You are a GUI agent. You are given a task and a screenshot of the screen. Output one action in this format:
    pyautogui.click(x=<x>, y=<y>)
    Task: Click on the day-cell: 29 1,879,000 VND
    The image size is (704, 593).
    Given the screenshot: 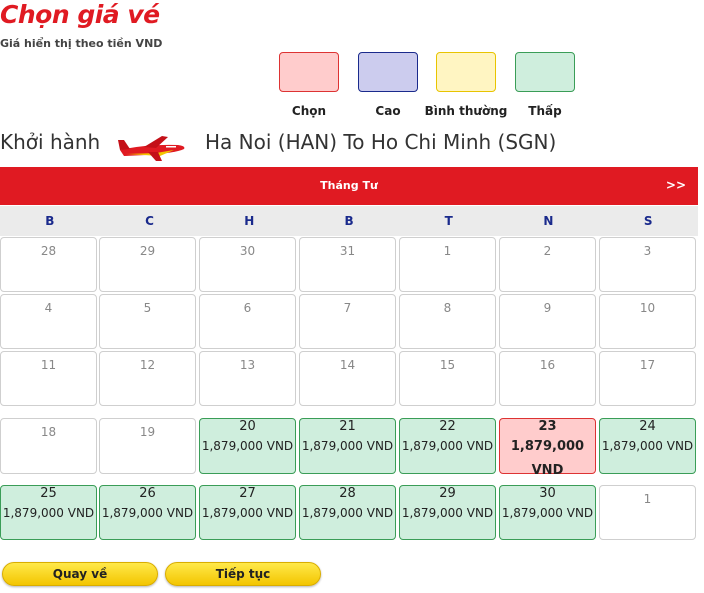 What is the action you would take?
    pyautogui.click(x=447, y=512)
    